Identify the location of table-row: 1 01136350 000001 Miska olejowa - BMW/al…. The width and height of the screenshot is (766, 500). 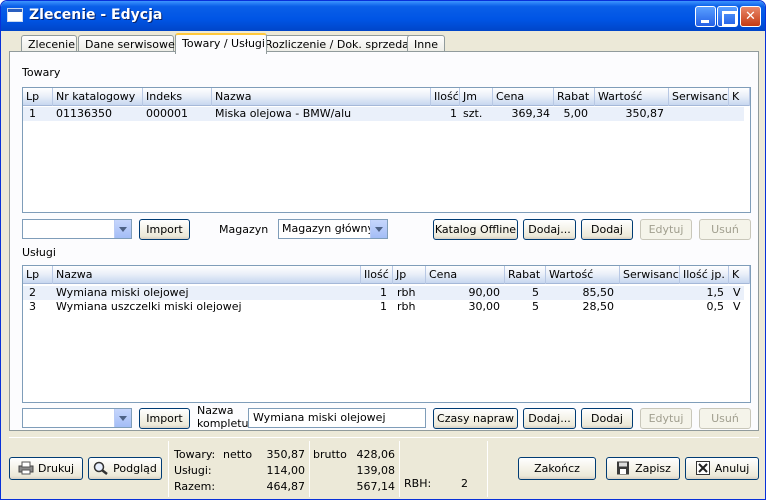
(383, 114).